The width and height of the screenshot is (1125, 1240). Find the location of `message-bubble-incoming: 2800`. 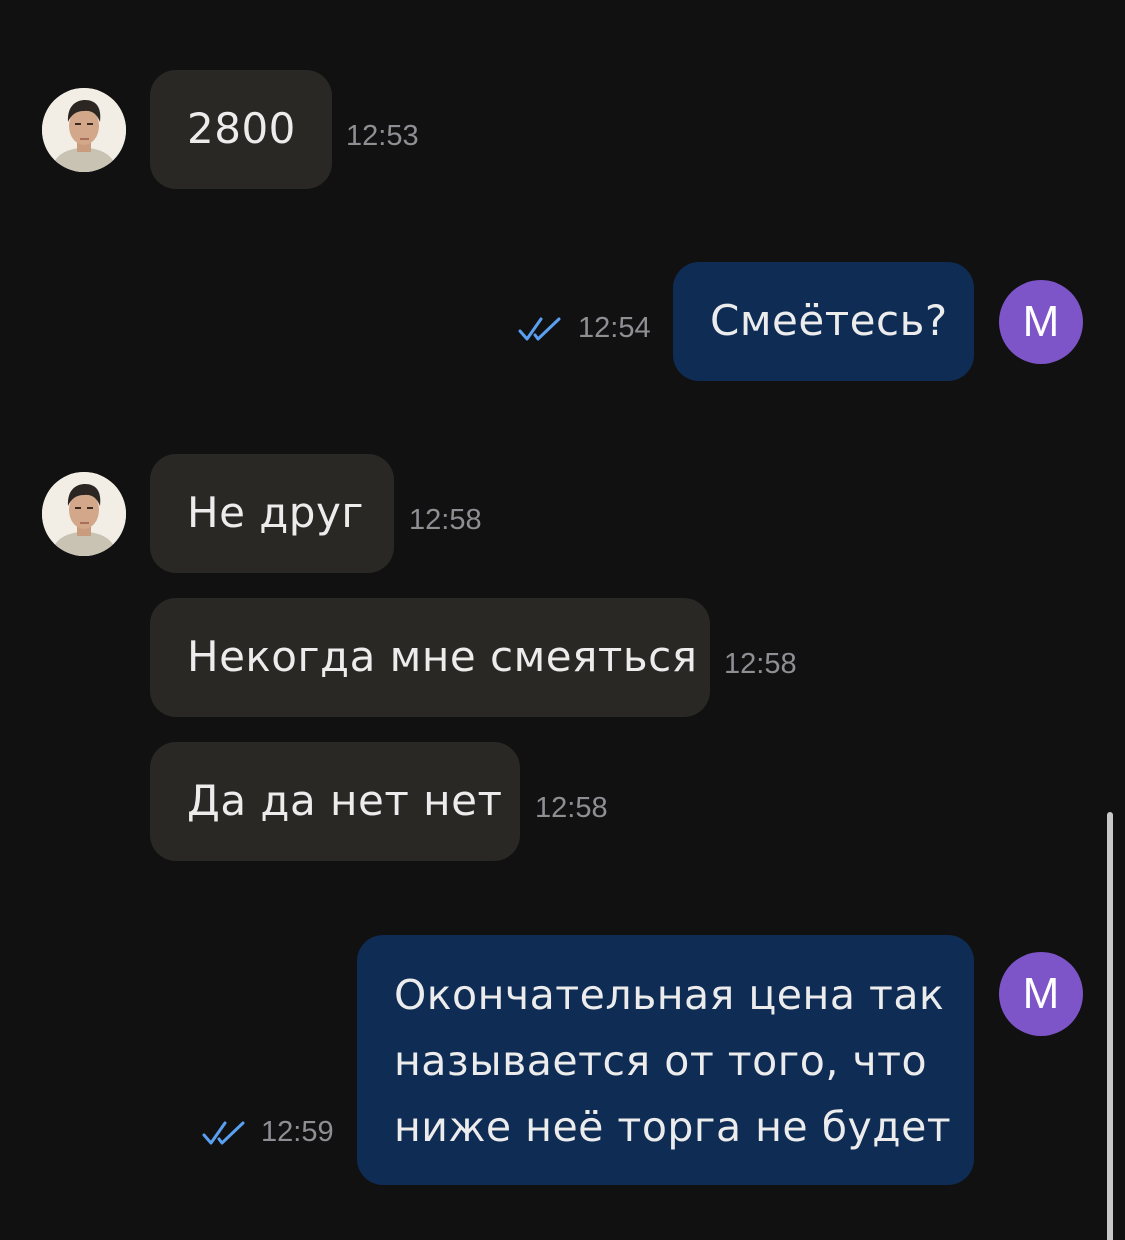

message-bubble-incoming: 2800 is located at coordinates (241, 129).